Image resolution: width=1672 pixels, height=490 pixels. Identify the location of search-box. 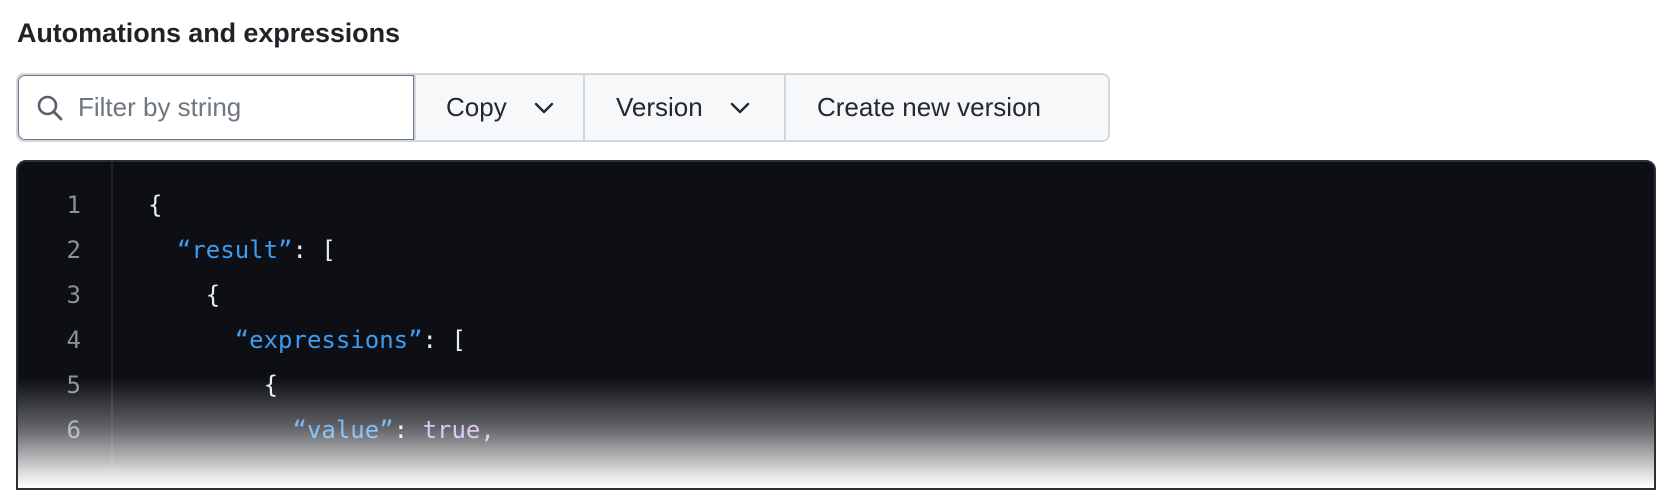
(217, 107).